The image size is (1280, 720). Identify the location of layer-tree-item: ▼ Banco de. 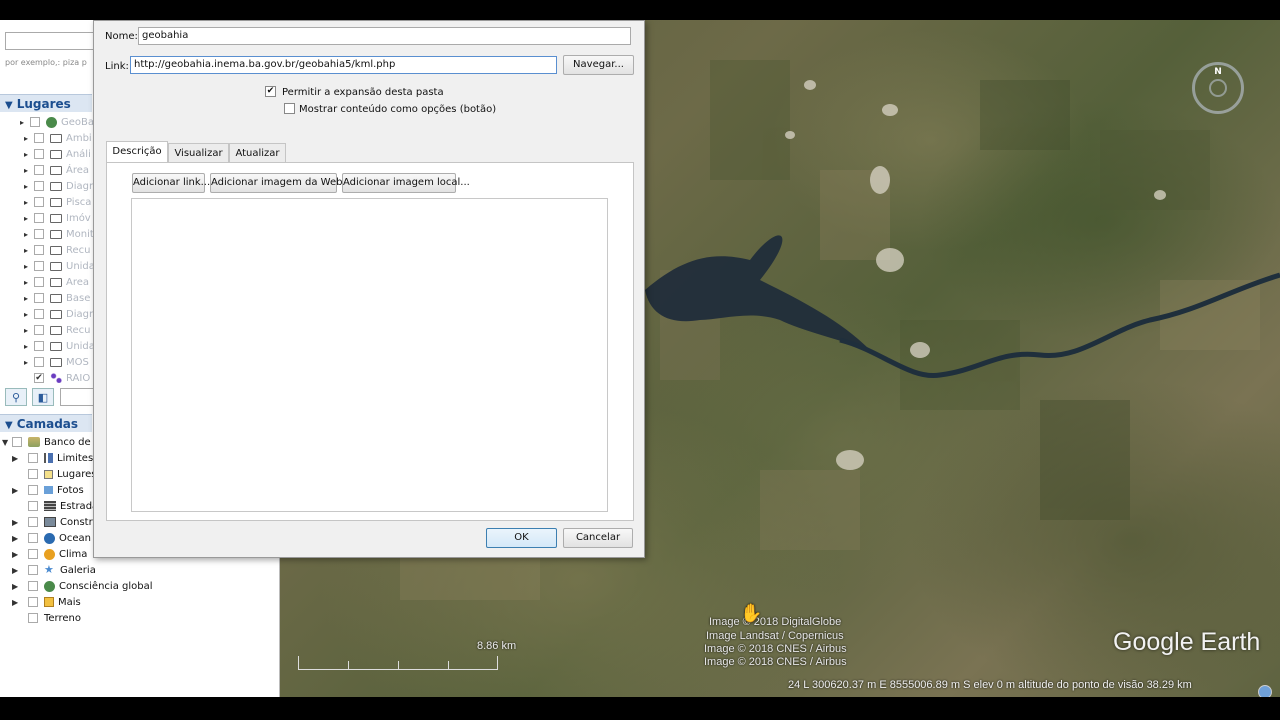
(46, 443).